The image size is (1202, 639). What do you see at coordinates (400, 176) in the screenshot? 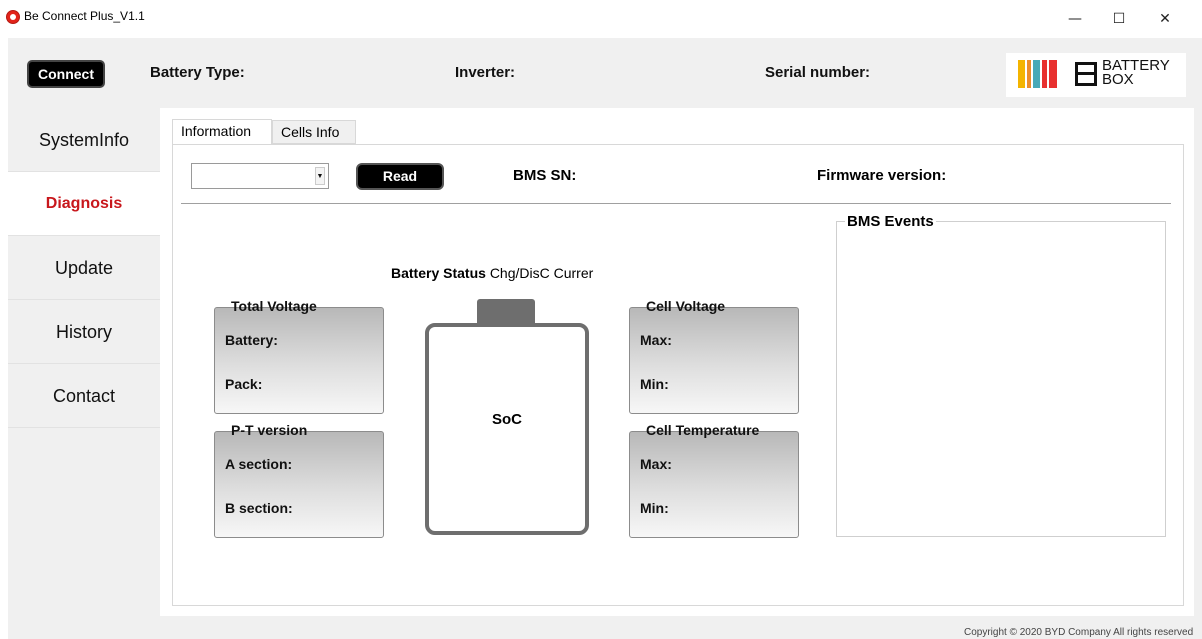
I see `read-button: Read` at bounding box center [400, 176].